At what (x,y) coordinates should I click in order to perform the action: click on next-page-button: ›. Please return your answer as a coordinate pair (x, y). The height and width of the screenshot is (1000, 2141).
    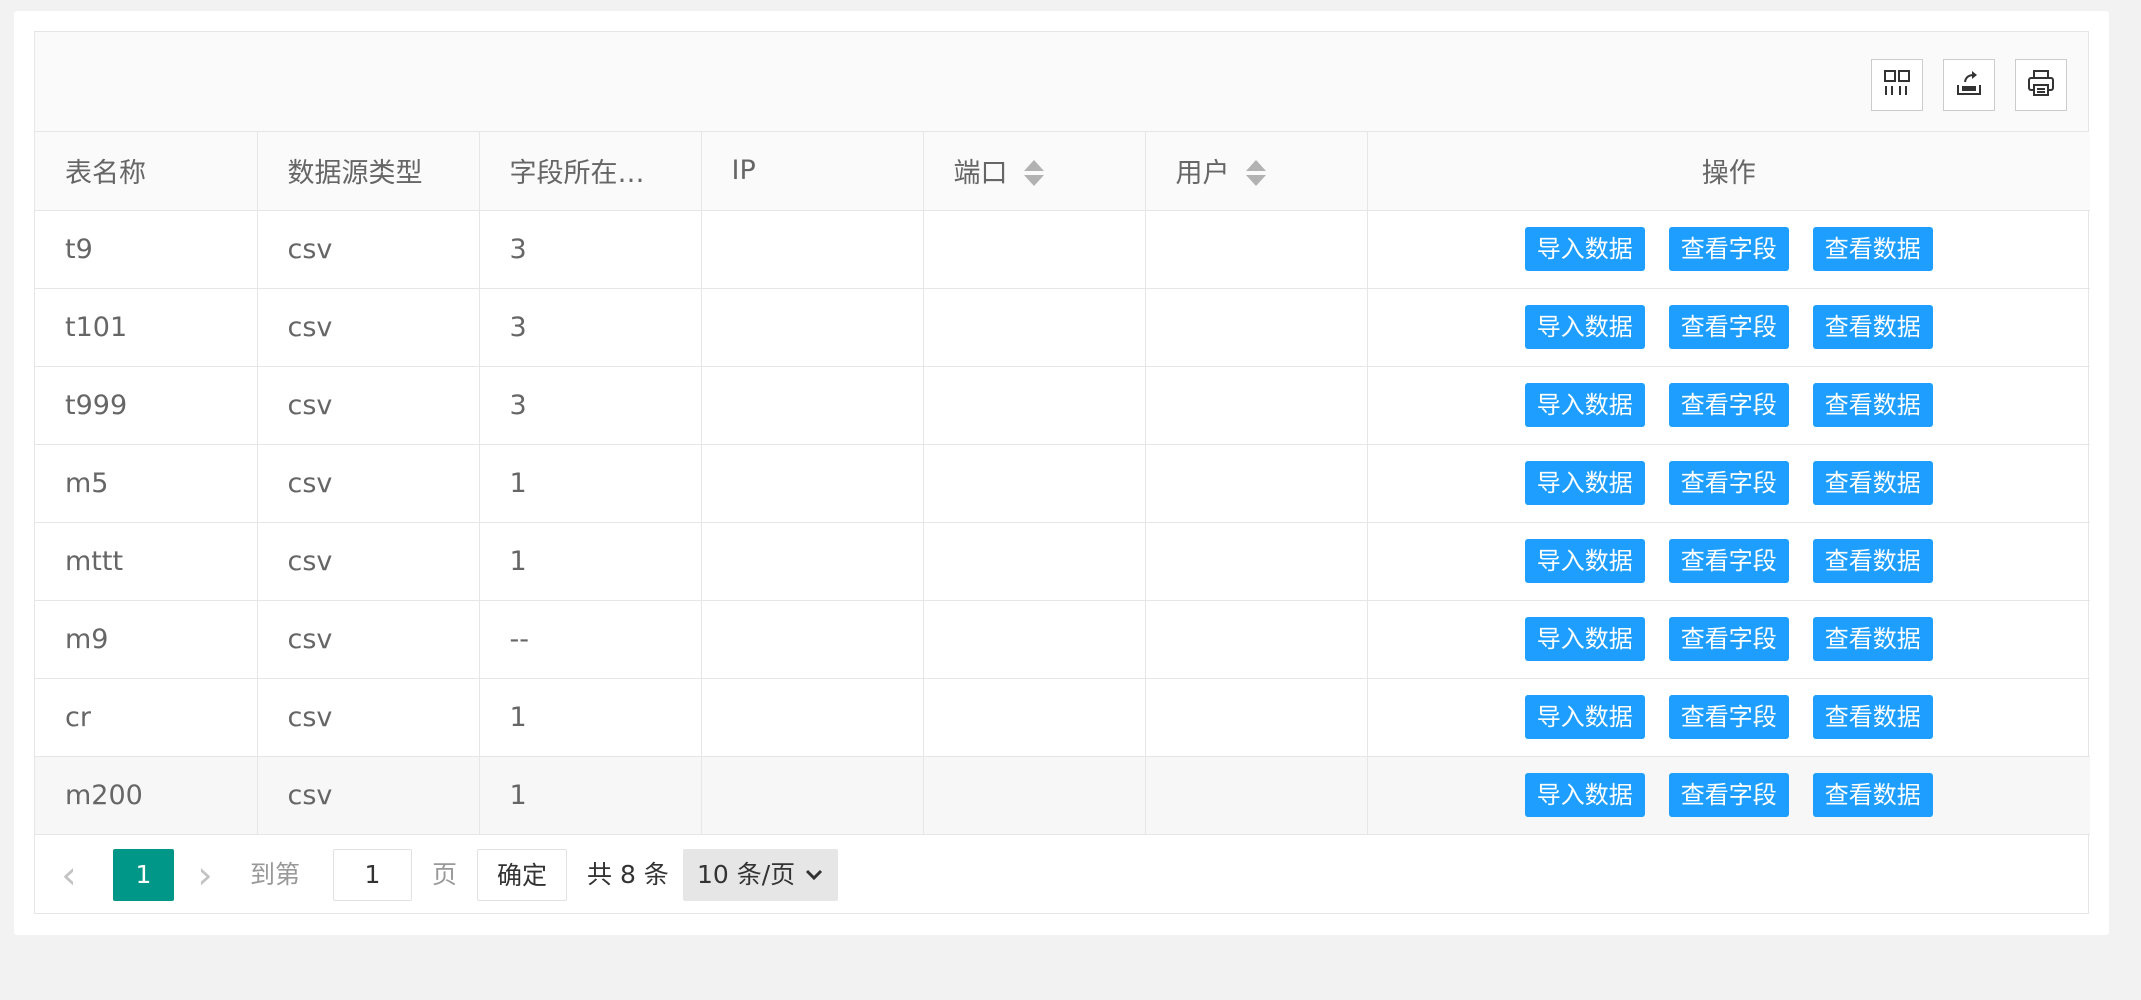
    Looking at the image, I should click on (205, 875).